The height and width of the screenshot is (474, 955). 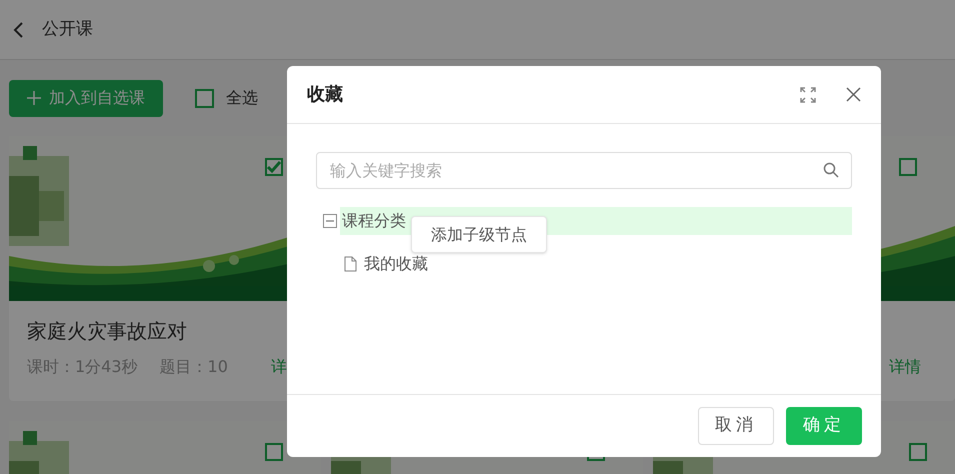 I want to click on check-icon, so click(x=274, y=167).